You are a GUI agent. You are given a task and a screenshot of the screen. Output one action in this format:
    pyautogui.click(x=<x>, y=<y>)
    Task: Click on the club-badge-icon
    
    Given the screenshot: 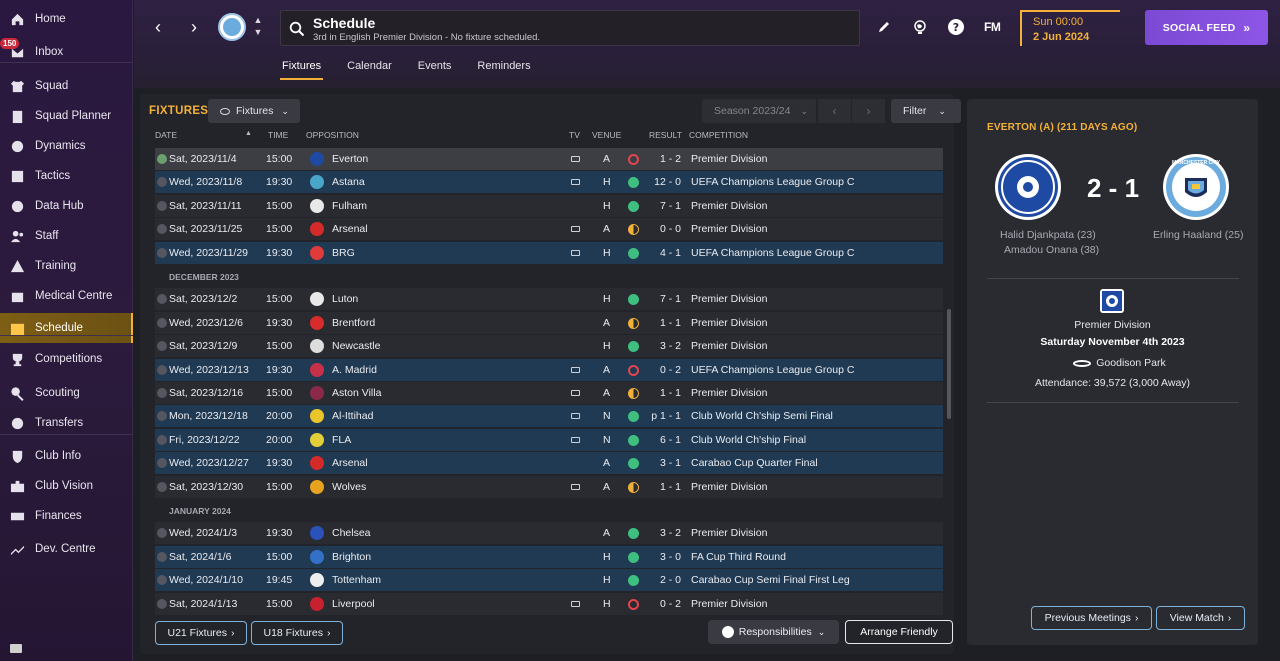 What is the action you would take?
    pyautogui.click(x=232, y=27)
    